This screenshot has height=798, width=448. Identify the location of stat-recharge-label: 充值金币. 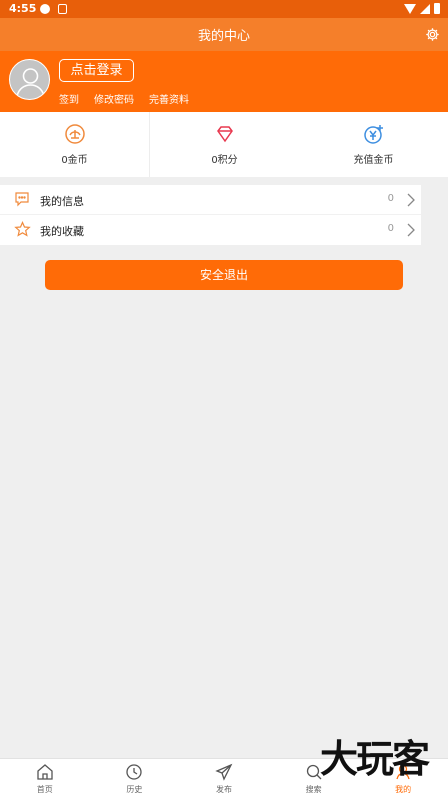
(373, 160).